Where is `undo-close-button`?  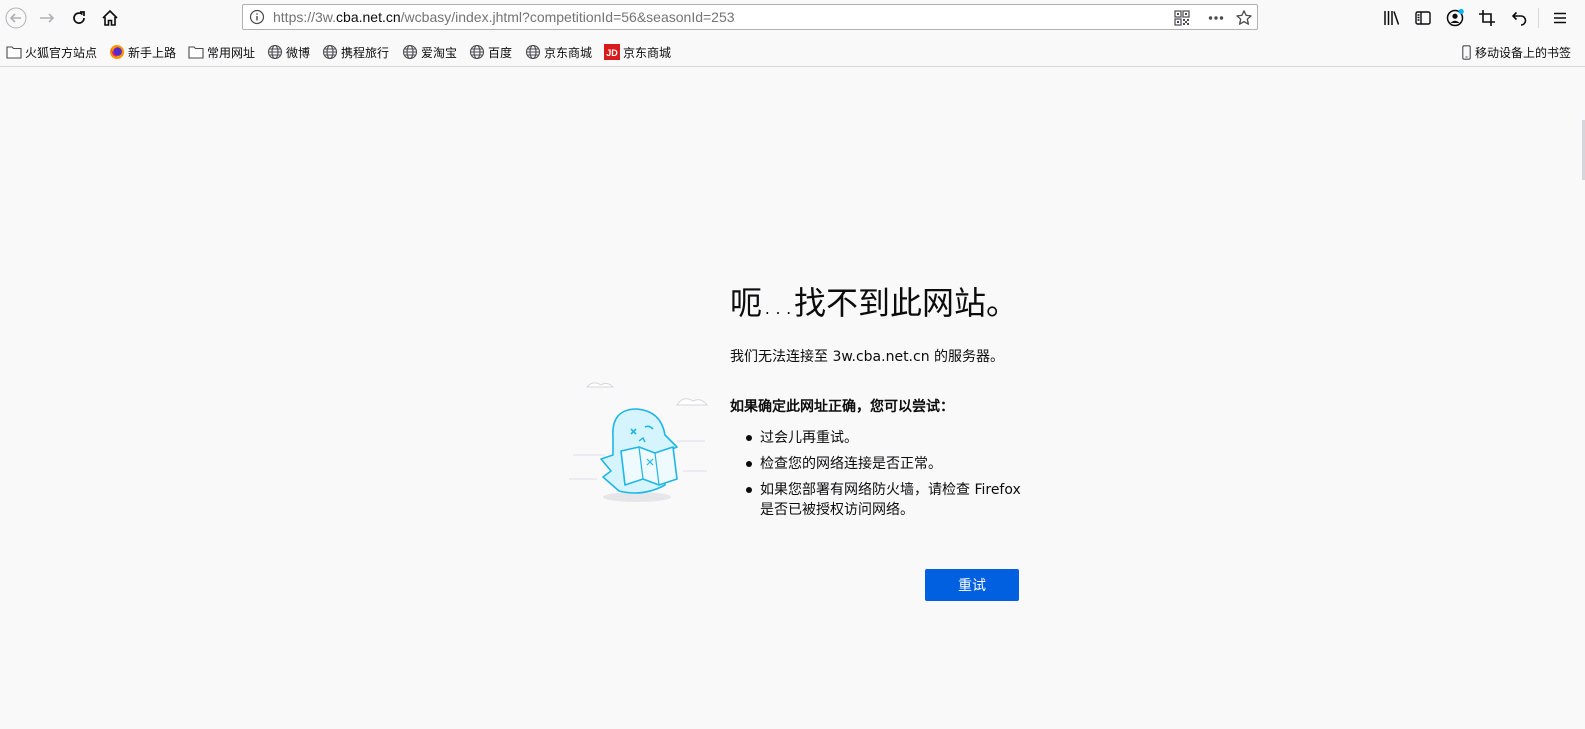 undo-close-button is located at coordinates (1519, 18).